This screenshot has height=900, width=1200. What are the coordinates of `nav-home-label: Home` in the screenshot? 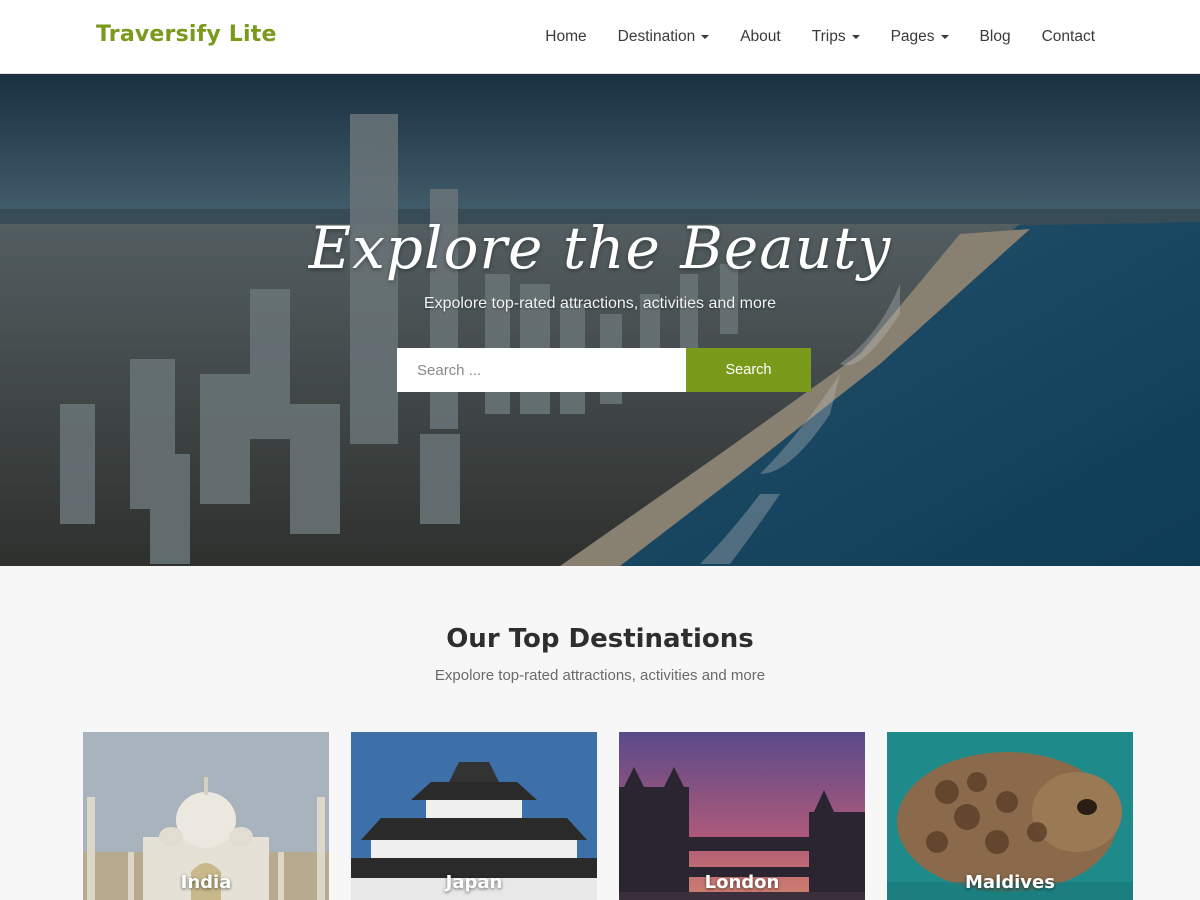 It's located at (566, 36).